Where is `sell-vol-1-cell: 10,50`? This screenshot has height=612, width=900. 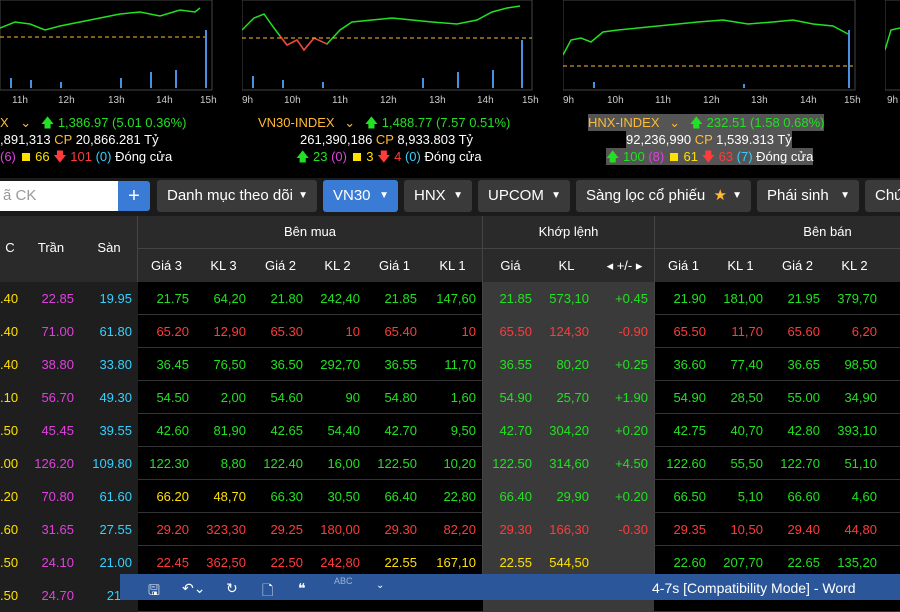 sell-vol-1-cell: 10,50 is located at coordinates (746, 529).